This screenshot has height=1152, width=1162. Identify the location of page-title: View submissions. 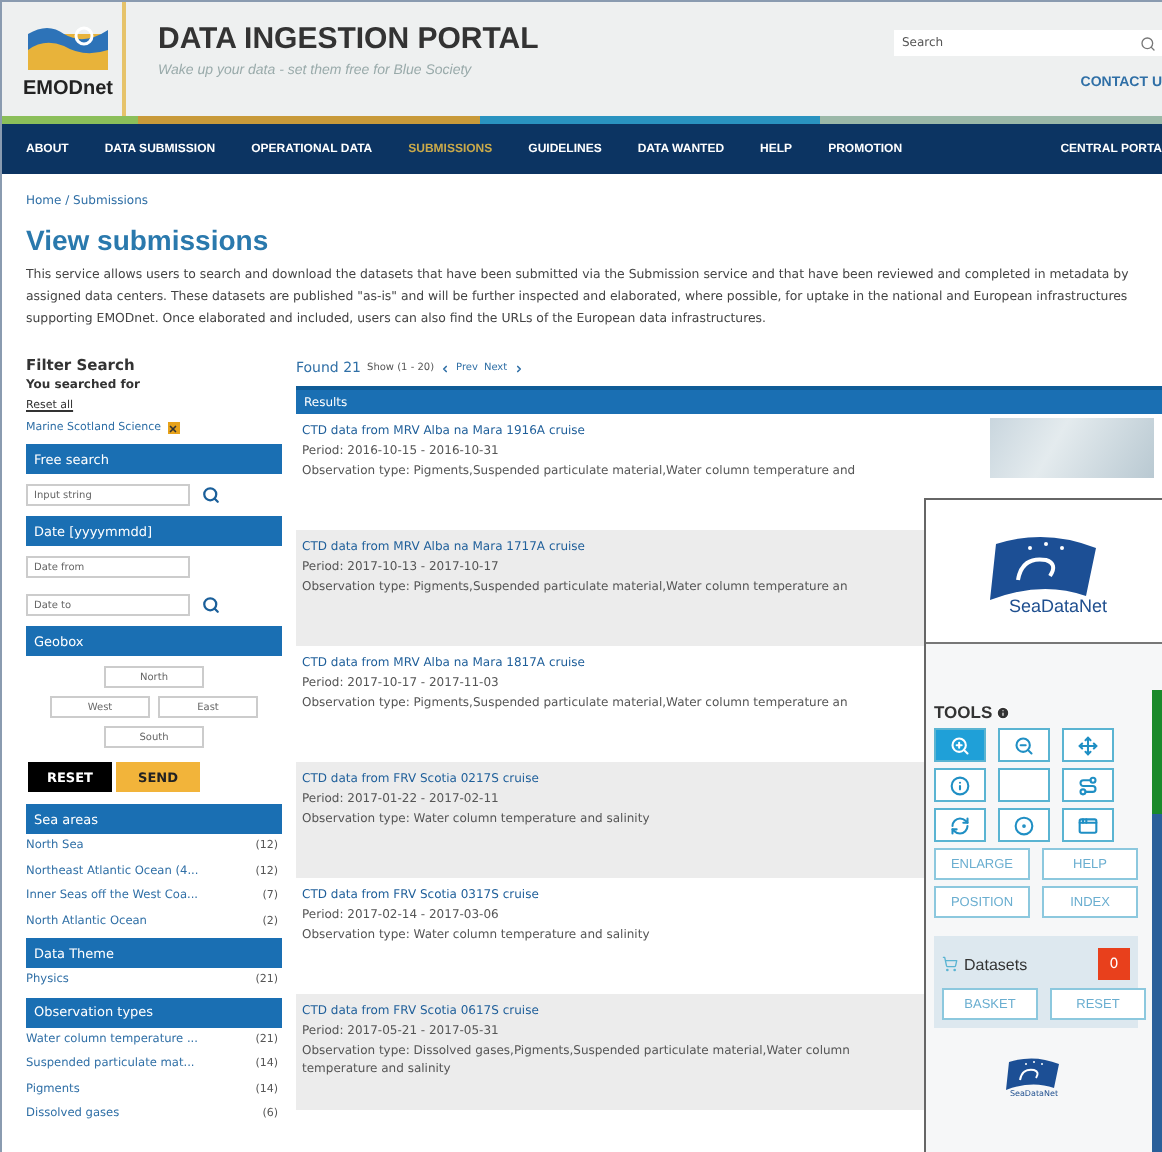
(148, 240).